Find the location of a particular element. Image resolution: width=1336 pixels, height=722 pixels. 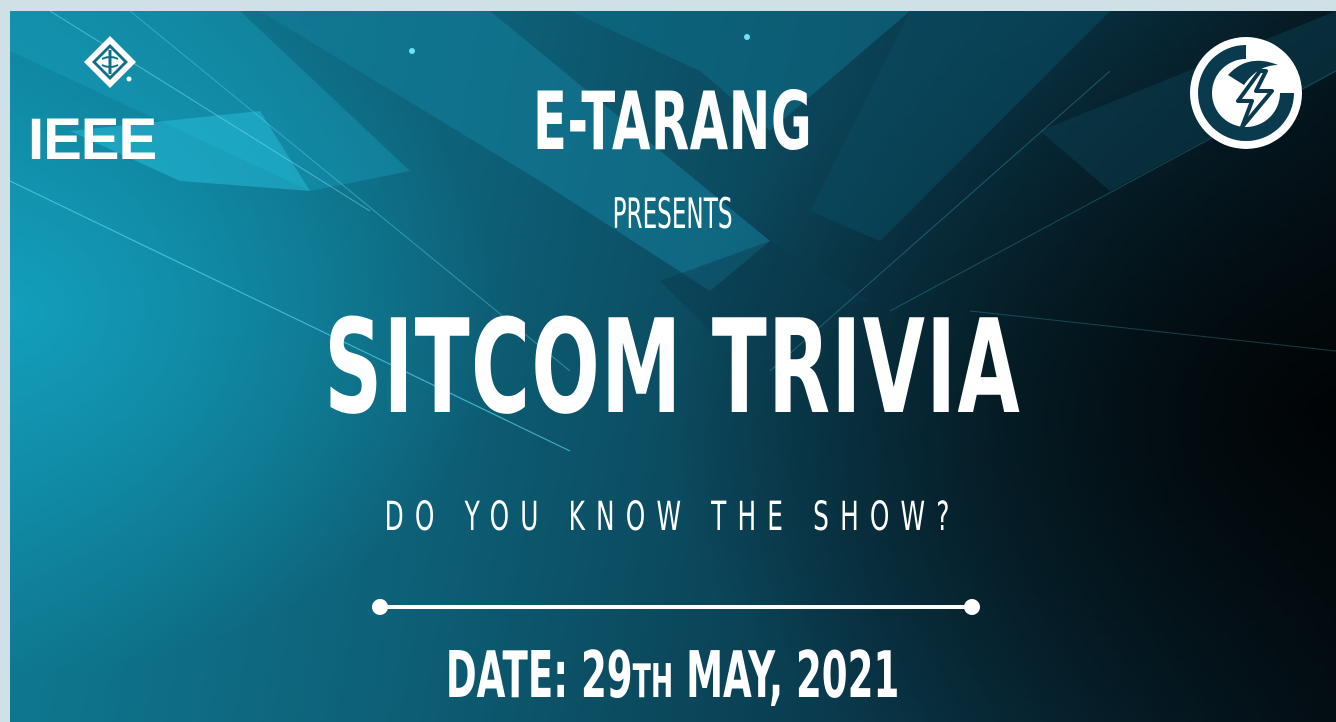

date-day: 29 is located at coordinates (606, 676).